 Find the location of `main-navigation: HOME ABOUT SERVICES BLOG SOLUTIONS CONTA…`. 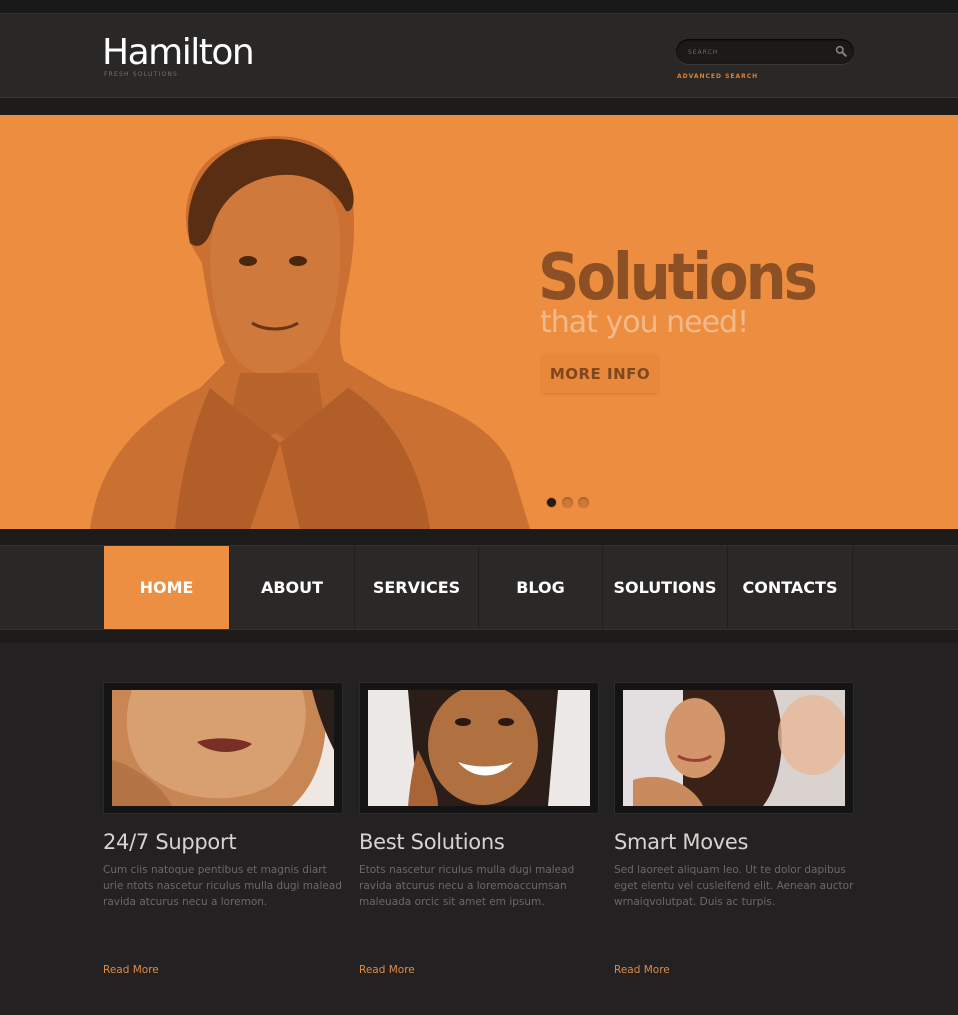

main-navigation: HOME ABOUT SERVICES BLOG SOLUTIONS CONTA… is located at coordinates (479, 587).